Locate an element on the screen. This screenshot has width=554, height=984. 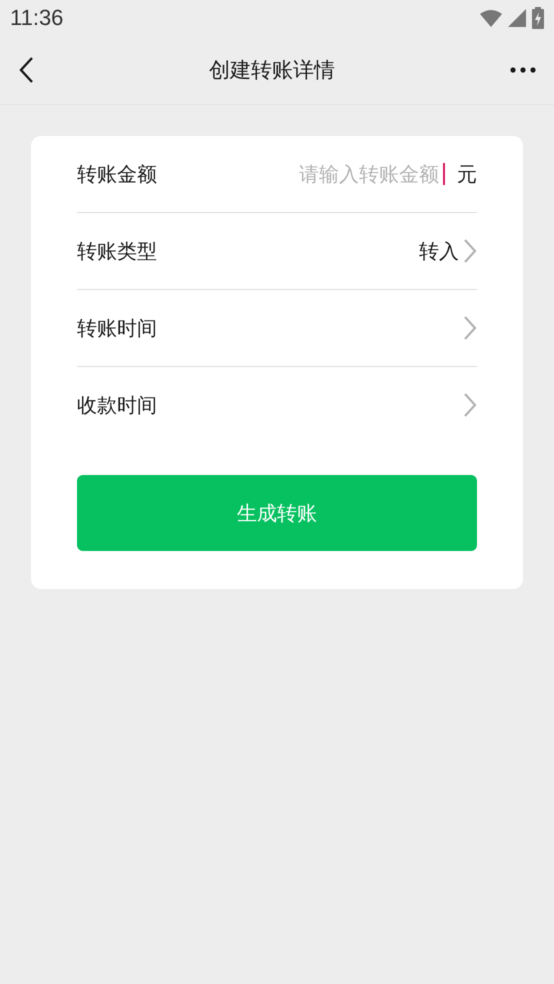
unit-label: 元 is located at coordinates (467, 174).